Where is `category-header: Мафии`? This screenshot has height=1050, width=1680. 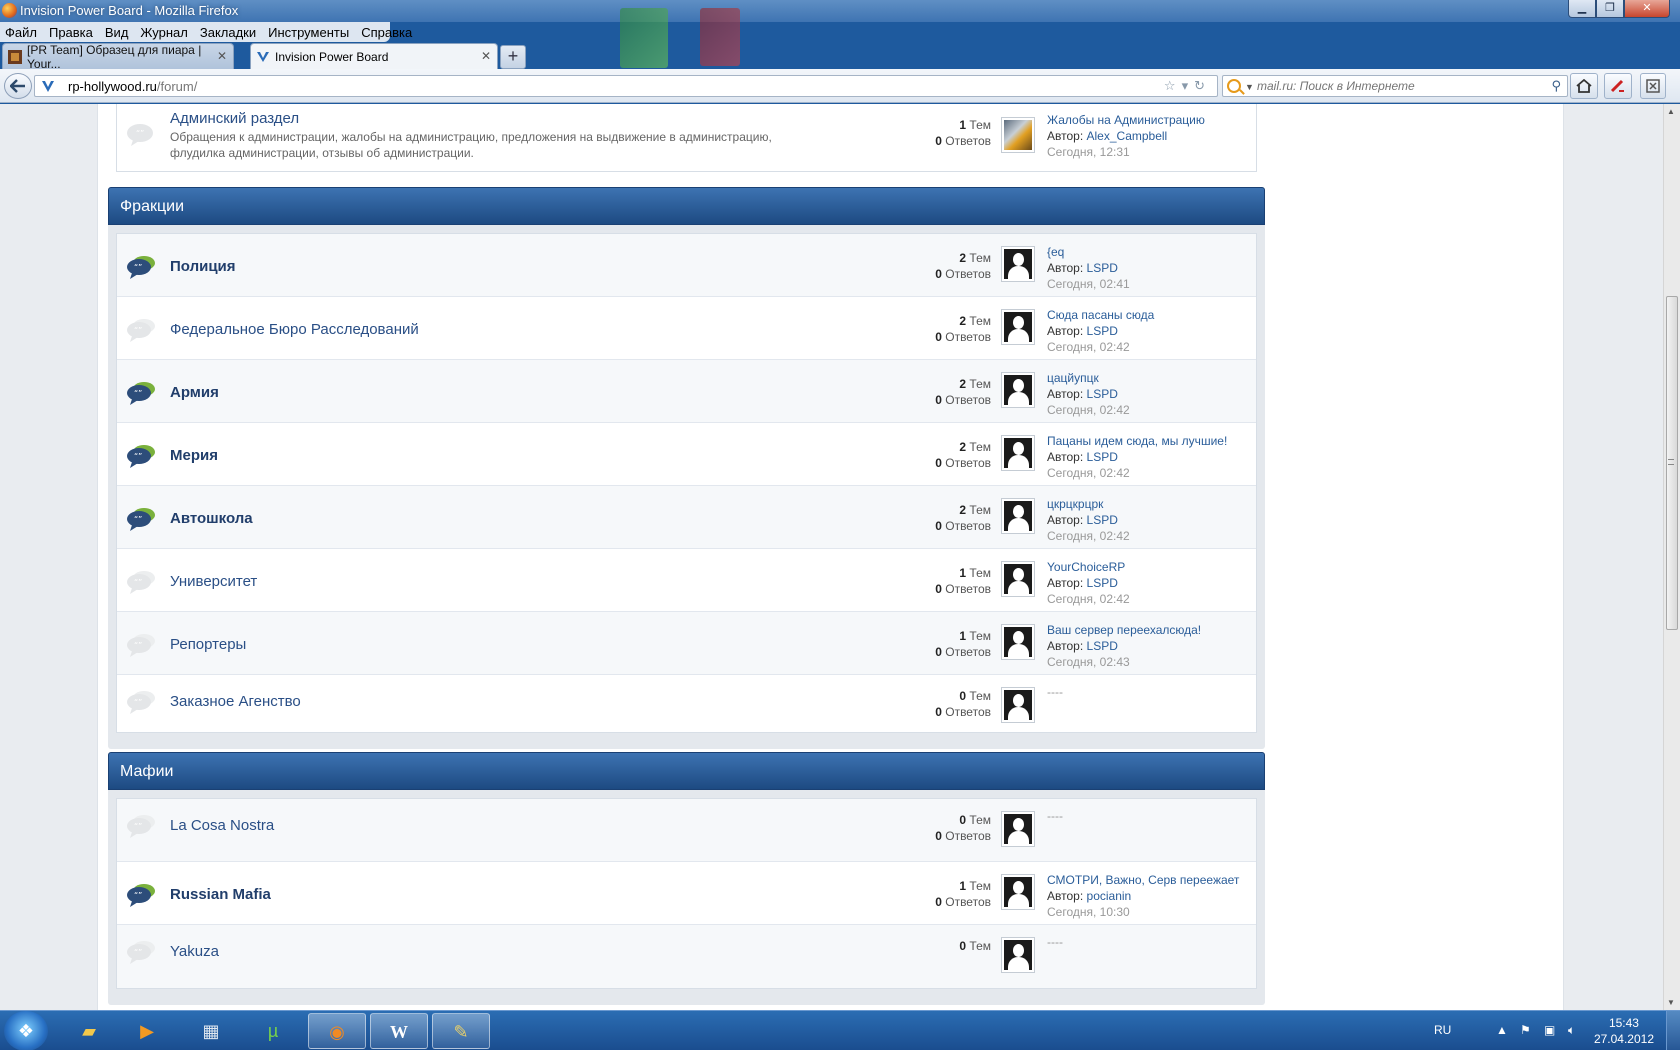
category-header: Мафии is located at coordinates (686, 771).